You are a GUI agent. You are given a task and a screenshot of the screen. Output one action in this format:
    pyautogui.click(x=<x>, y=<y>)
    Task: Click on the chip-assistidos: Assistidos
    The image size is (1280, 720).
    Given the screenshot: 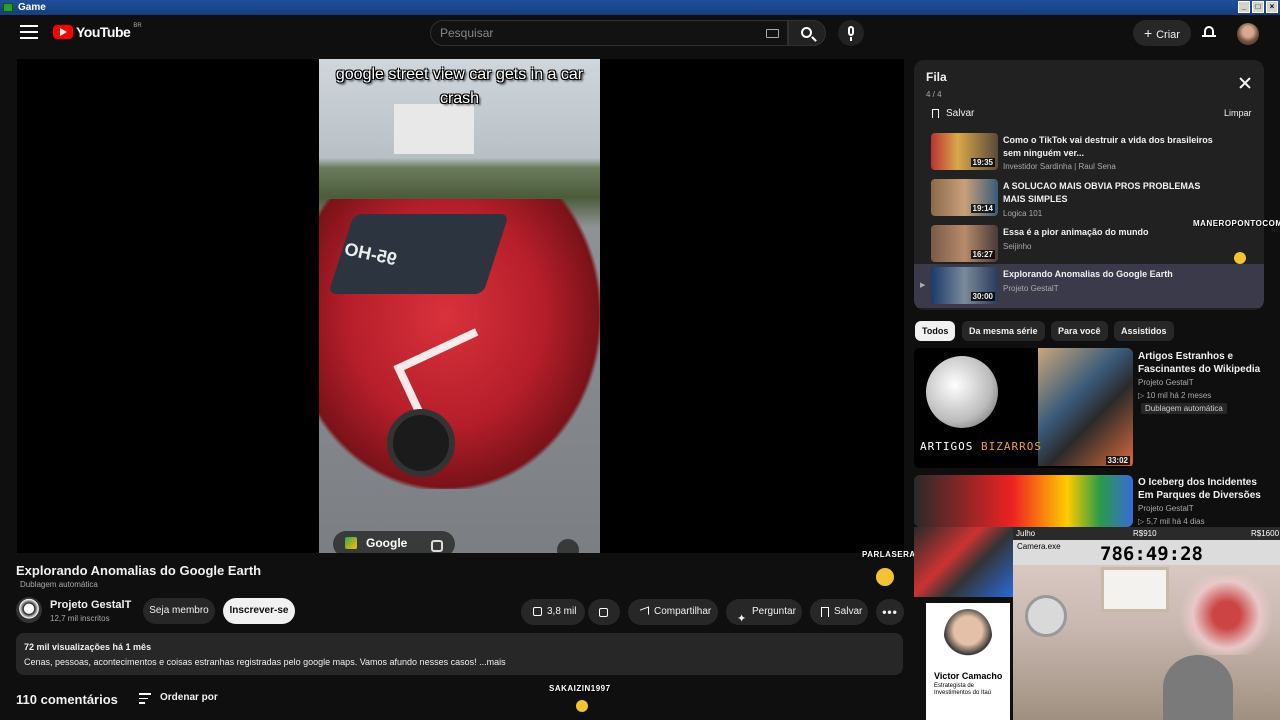 What is the action you would take?
    pyautogui.click(x=1144, y=331)
    